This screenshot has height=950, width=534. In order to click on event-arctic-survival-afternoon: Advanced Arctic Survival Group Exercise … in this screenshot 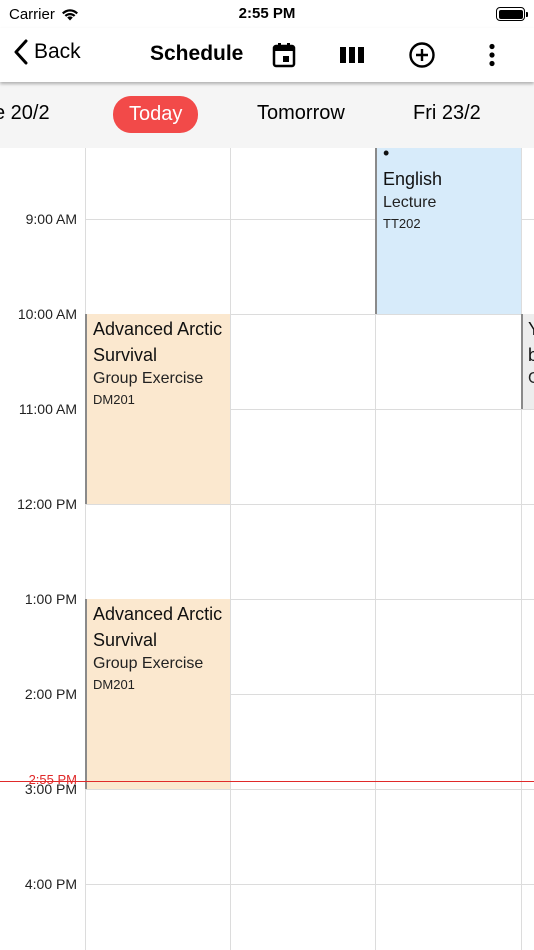, I will do `click(157, 694)`.